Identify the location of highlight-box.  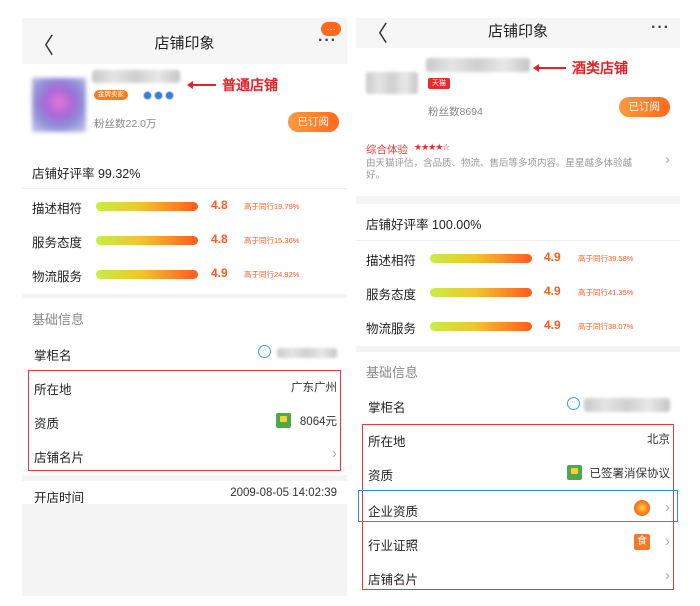
(184, 420).